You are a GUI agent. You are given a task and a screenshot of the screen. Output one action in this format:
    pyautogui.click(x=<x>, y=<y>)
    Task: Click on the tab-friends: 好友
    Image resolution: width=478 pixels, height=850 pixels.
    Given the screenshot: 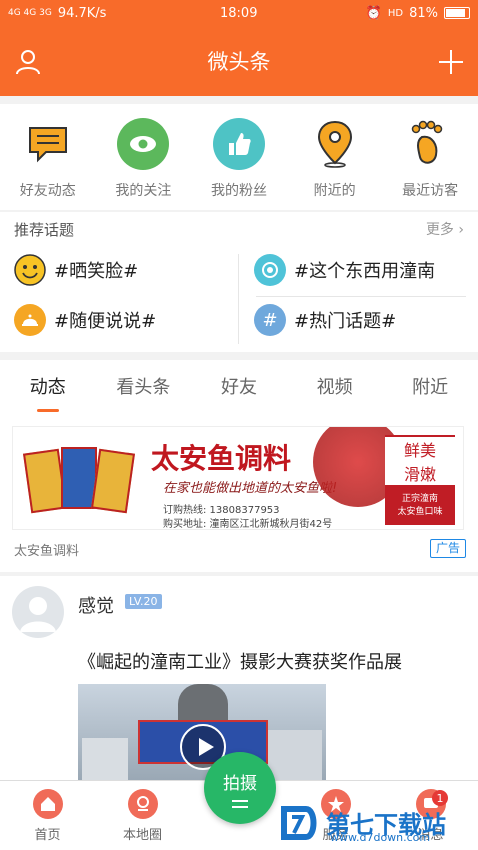 What is the action you would take?
    pyautogui.click(x=239, y=386)
    